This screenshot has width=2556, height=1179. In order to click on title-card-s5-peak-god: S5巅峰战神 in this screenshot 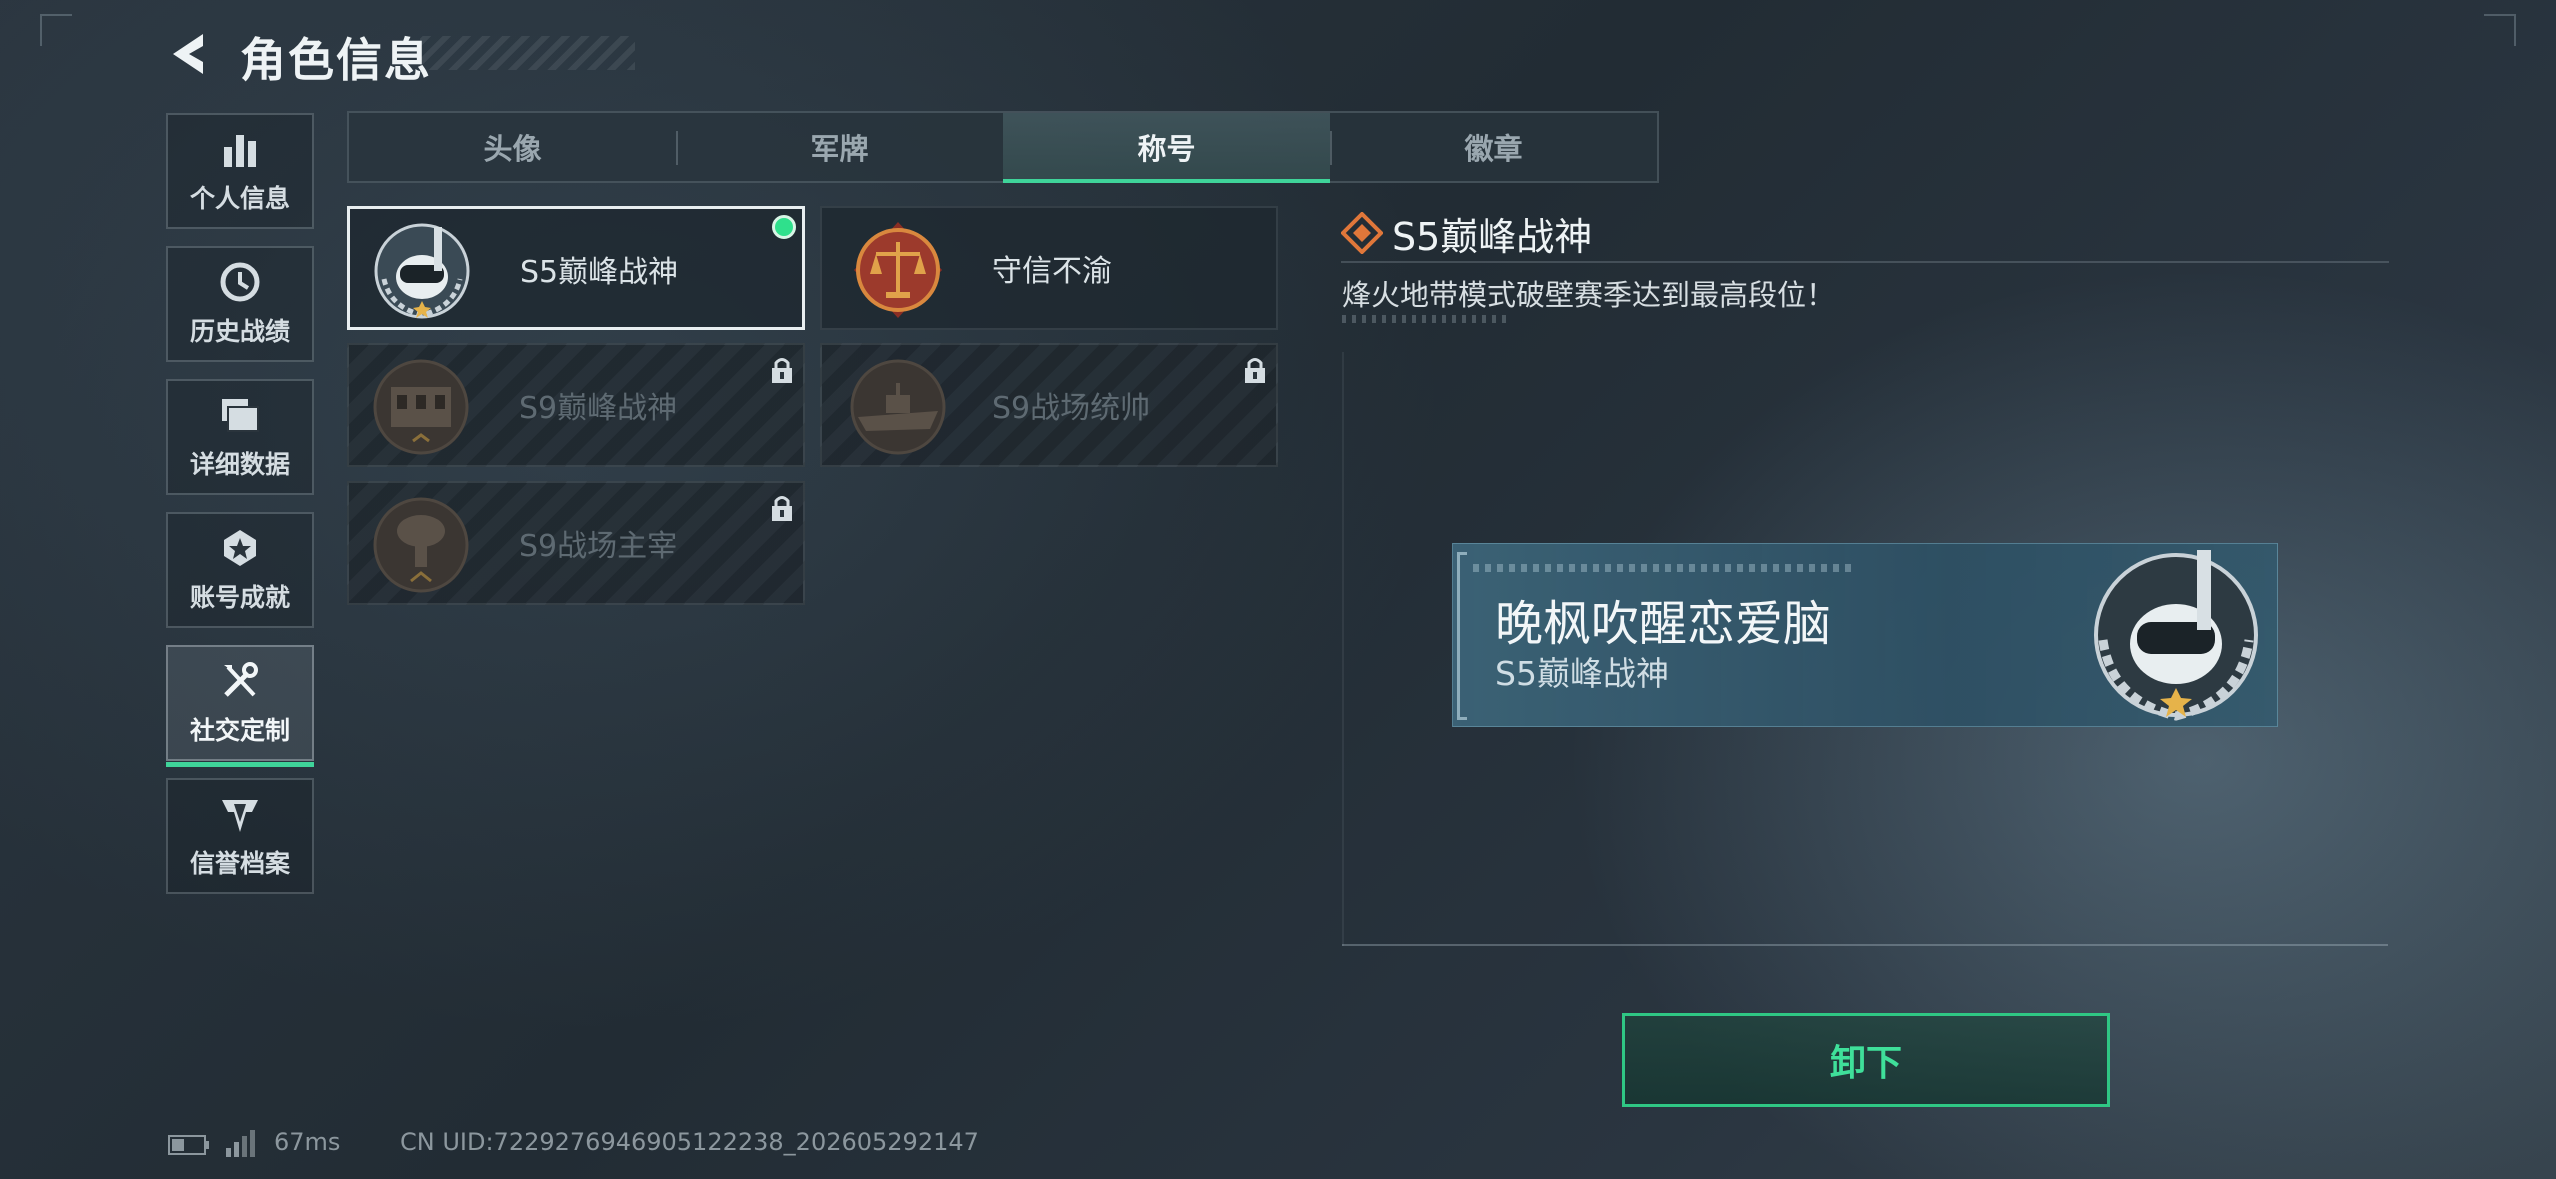, I will do `click(576, 268)`.